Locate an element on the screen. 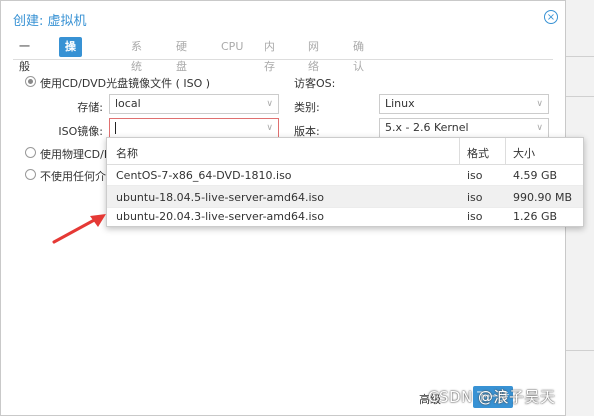  watermark: CSDN @浪子吴天 is located at coordinates (492, 397).